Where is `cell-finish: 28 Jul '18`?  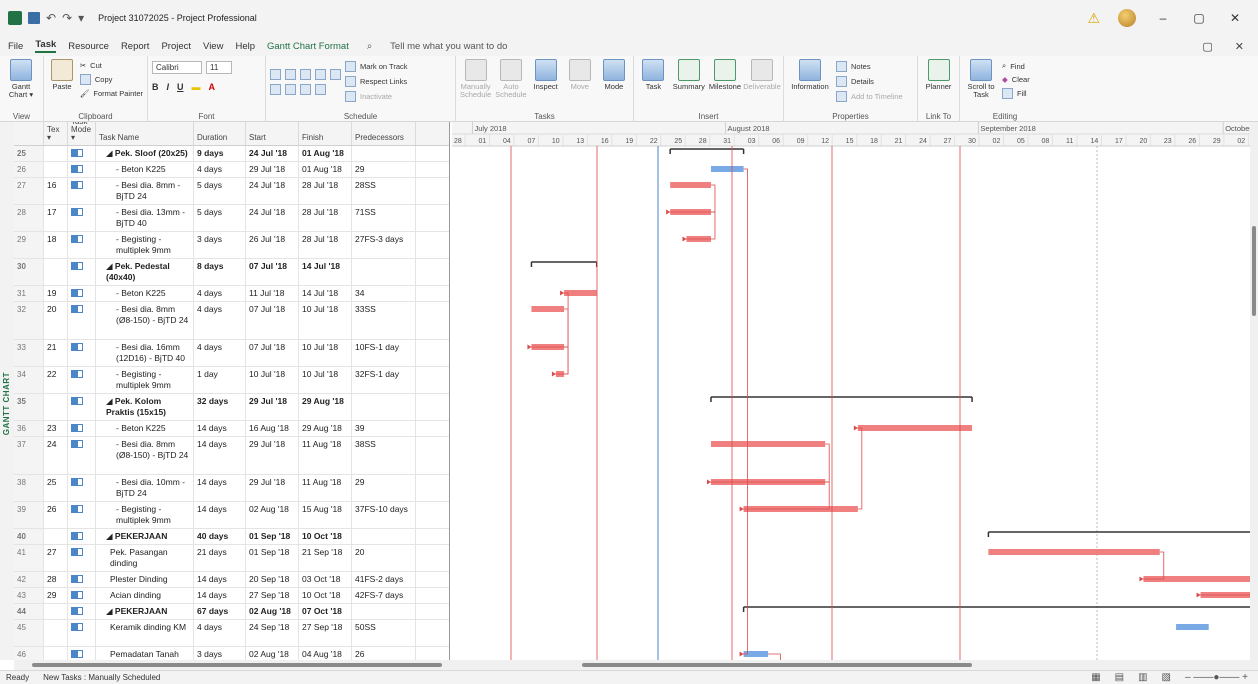
cell-finish: 28 Jul '18 is located at coordinates (325, 191).